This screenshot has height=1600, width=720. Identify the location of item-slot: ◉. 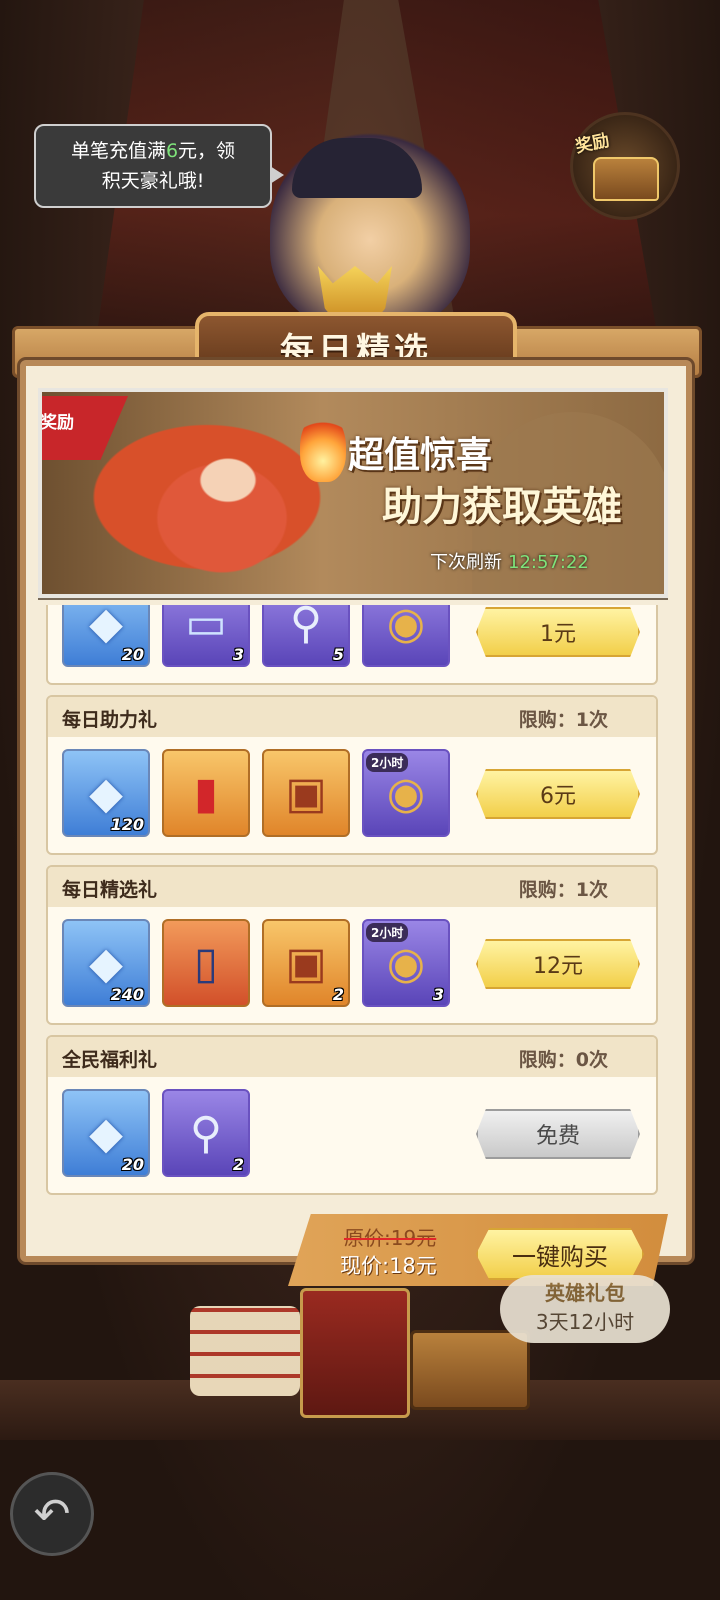
(406, 636).